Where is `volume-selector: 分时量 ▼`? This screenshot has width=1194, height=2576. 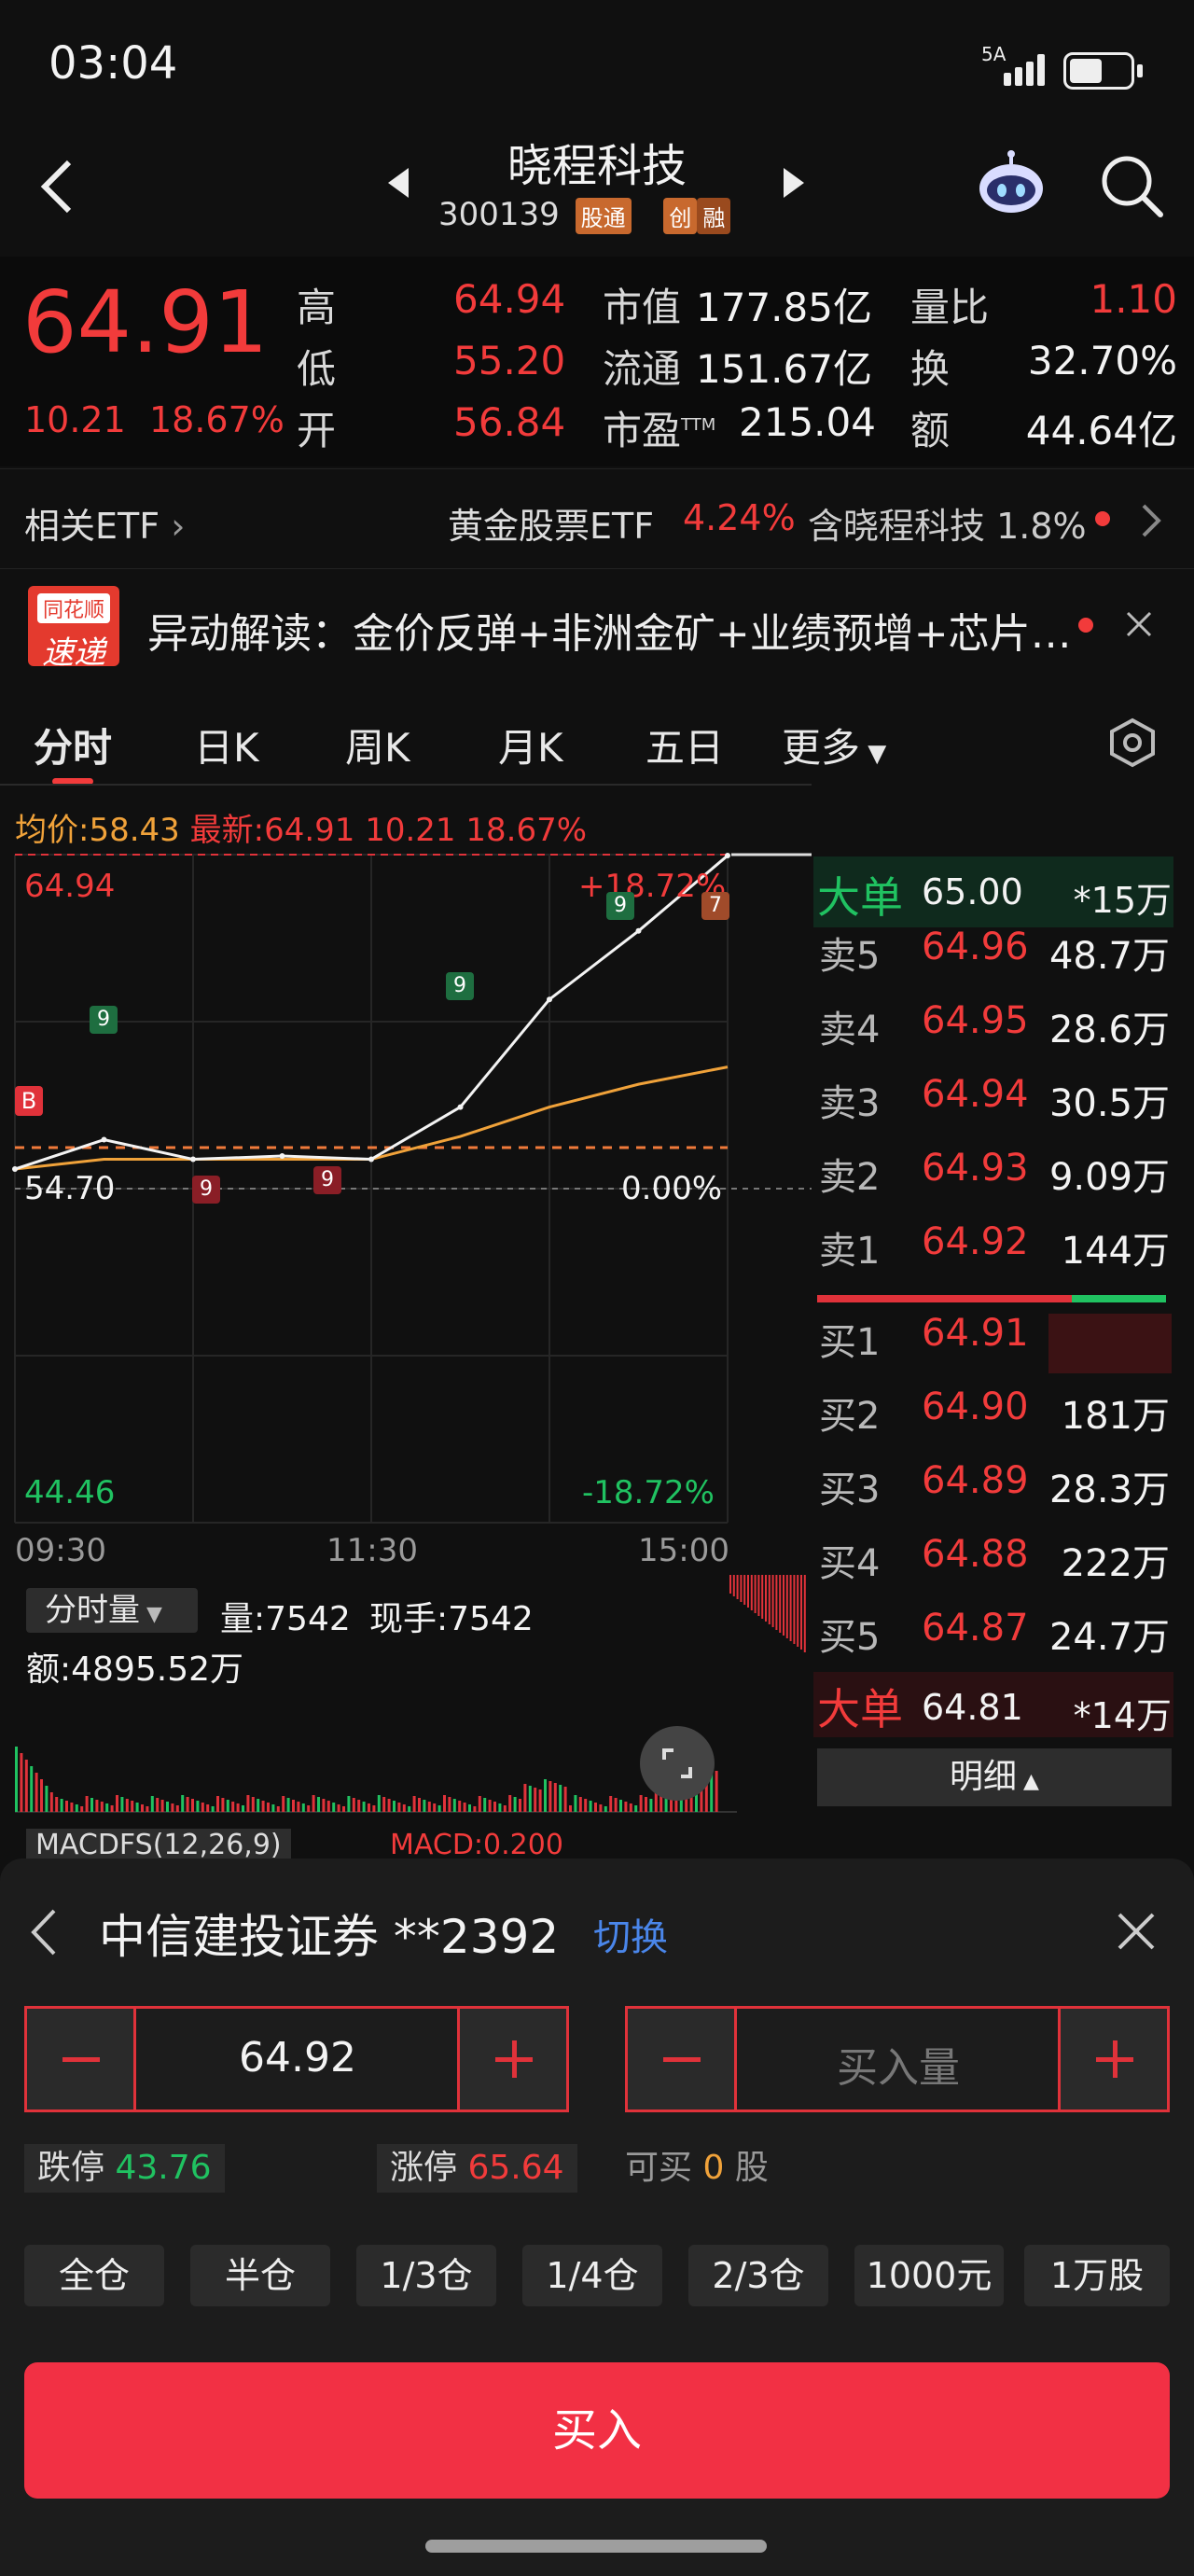
volume-selector: 分时量 ▼ is located at coordinates (112, 1610).